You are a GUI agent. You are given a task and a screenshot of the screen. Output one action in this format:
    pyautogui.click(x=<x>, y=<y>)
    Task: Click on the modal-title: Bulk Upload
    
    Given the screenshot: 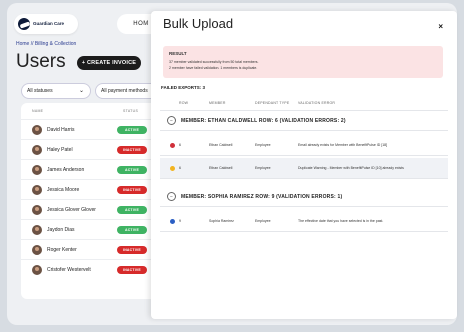 What is the action you would take?
    pyautogui.click(x=198, y=23)
    